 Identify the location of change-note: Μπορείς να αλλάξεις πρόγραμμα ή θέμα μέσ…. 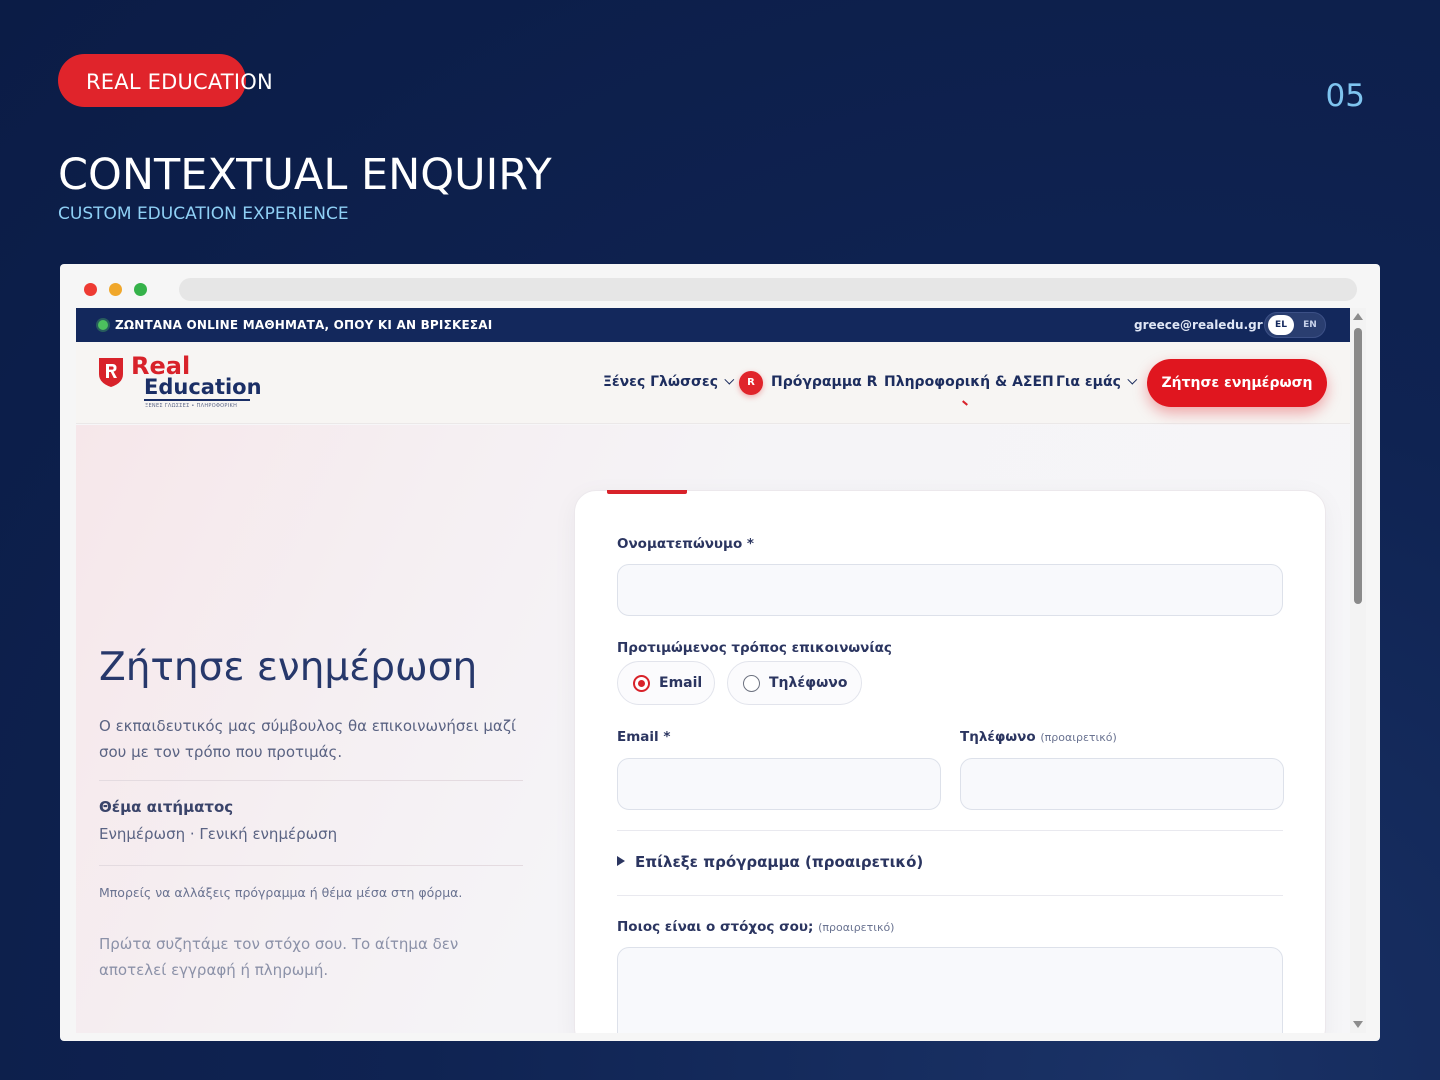
(281, 892).